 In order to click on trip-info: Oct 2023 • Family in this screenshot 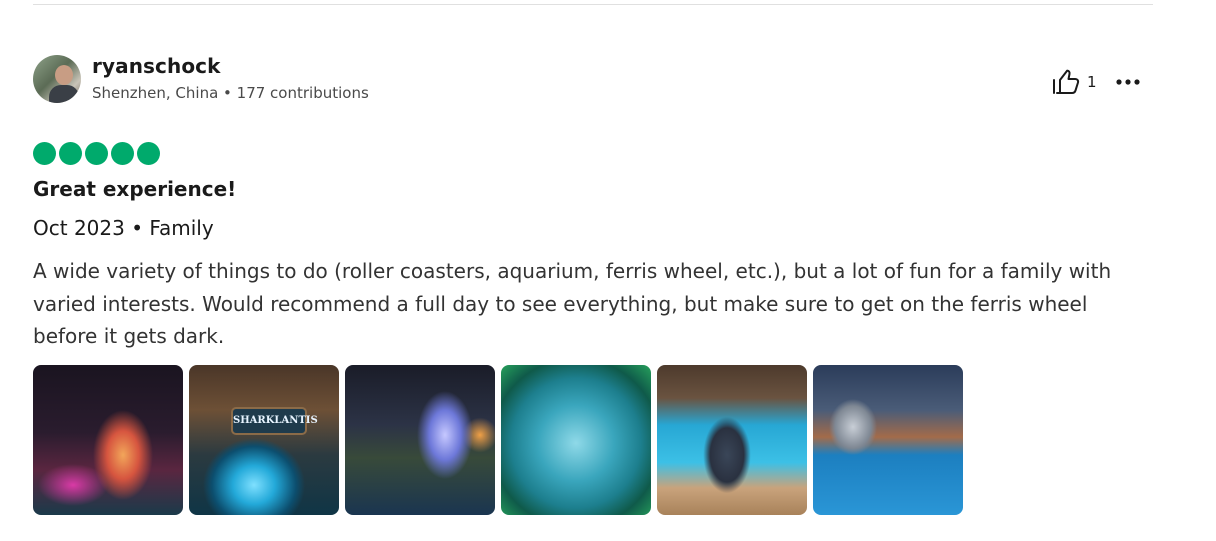, I will do `click(123, 228)`.